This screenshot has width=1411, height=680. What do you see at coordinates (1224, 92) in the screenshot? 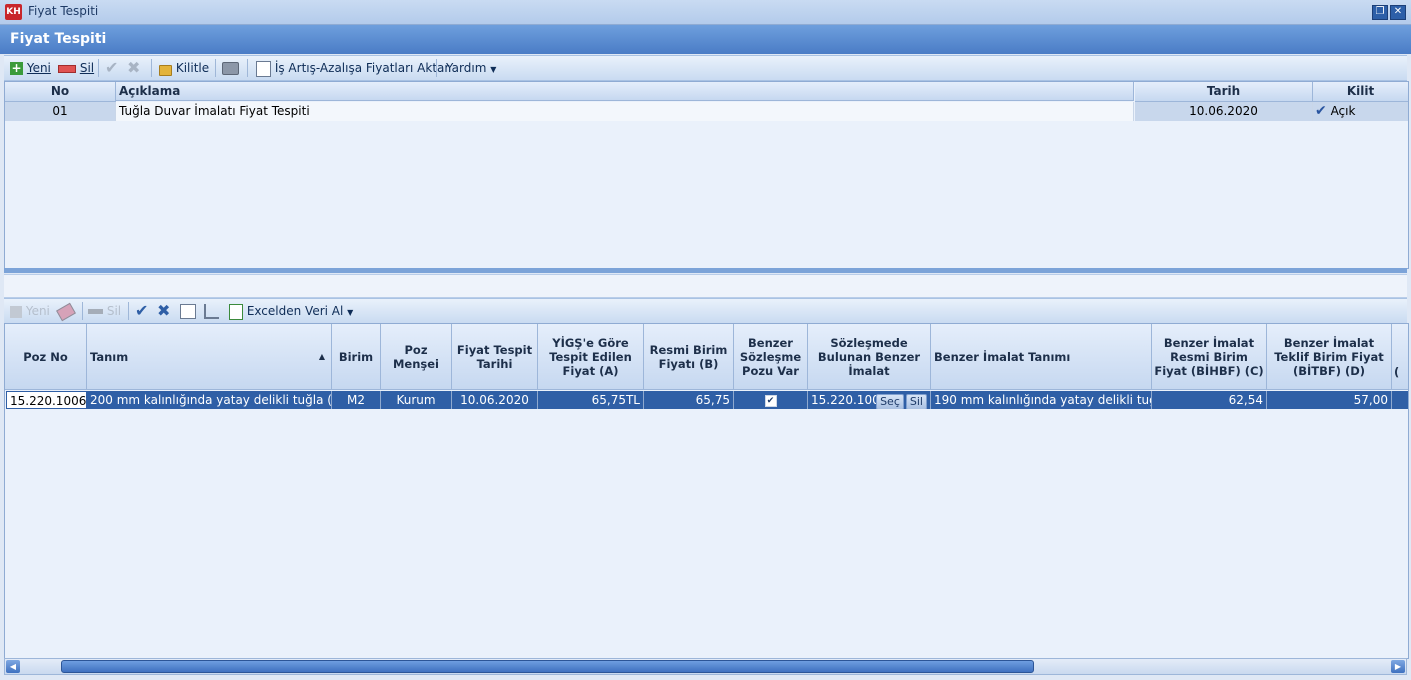
I see `column-header-tarih: Tarih` at bounding box center [1224, 92].